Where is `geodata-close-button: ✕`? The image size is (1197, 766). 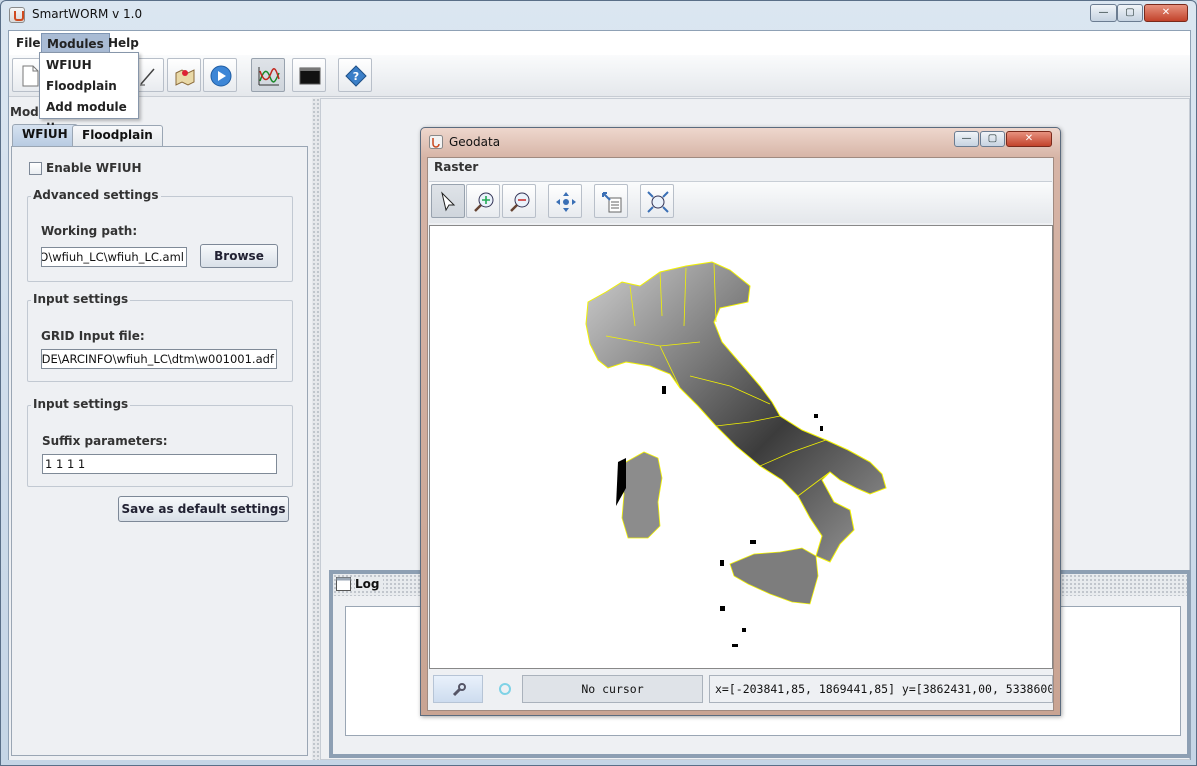 geodata-close-button: ✕ is located at coordinates (1029, 139).